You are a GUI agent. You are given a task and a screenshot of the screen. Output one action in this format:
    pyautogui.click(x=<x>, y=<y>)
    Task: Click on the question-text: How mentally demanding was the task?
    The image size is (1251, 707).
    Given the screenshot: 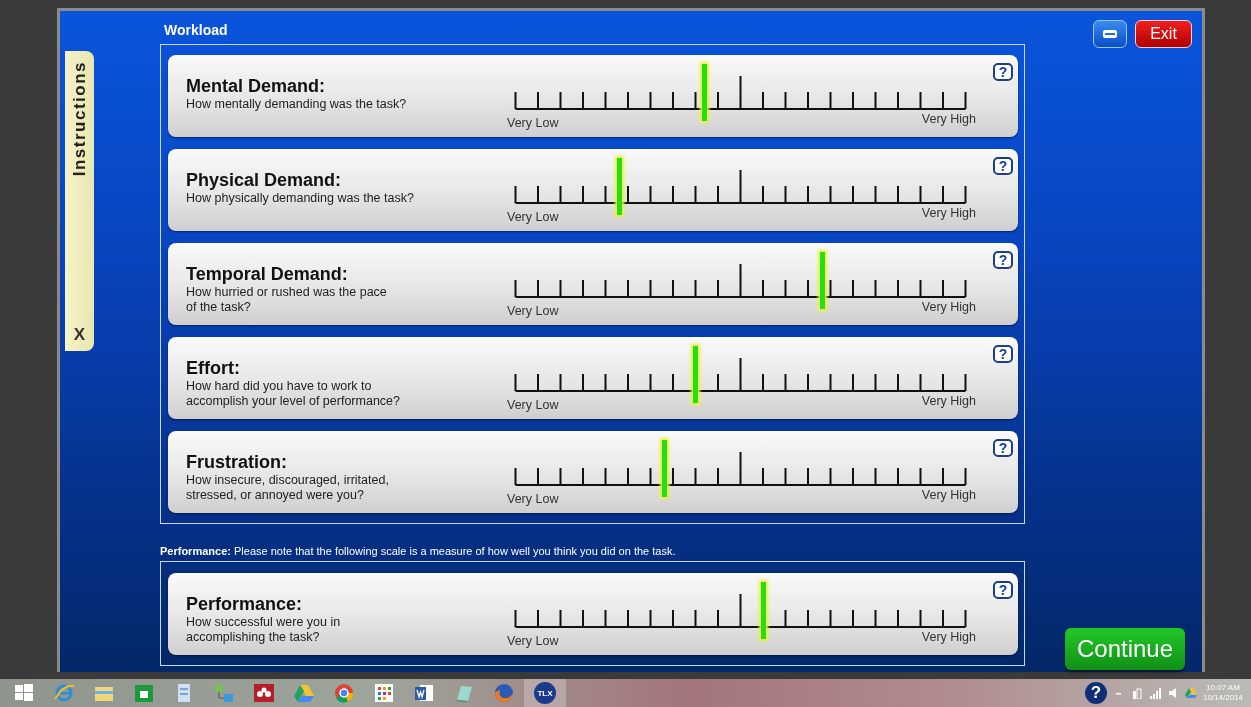 What is the action you would take?
    pyautogui.click(x=297, y=104)
    